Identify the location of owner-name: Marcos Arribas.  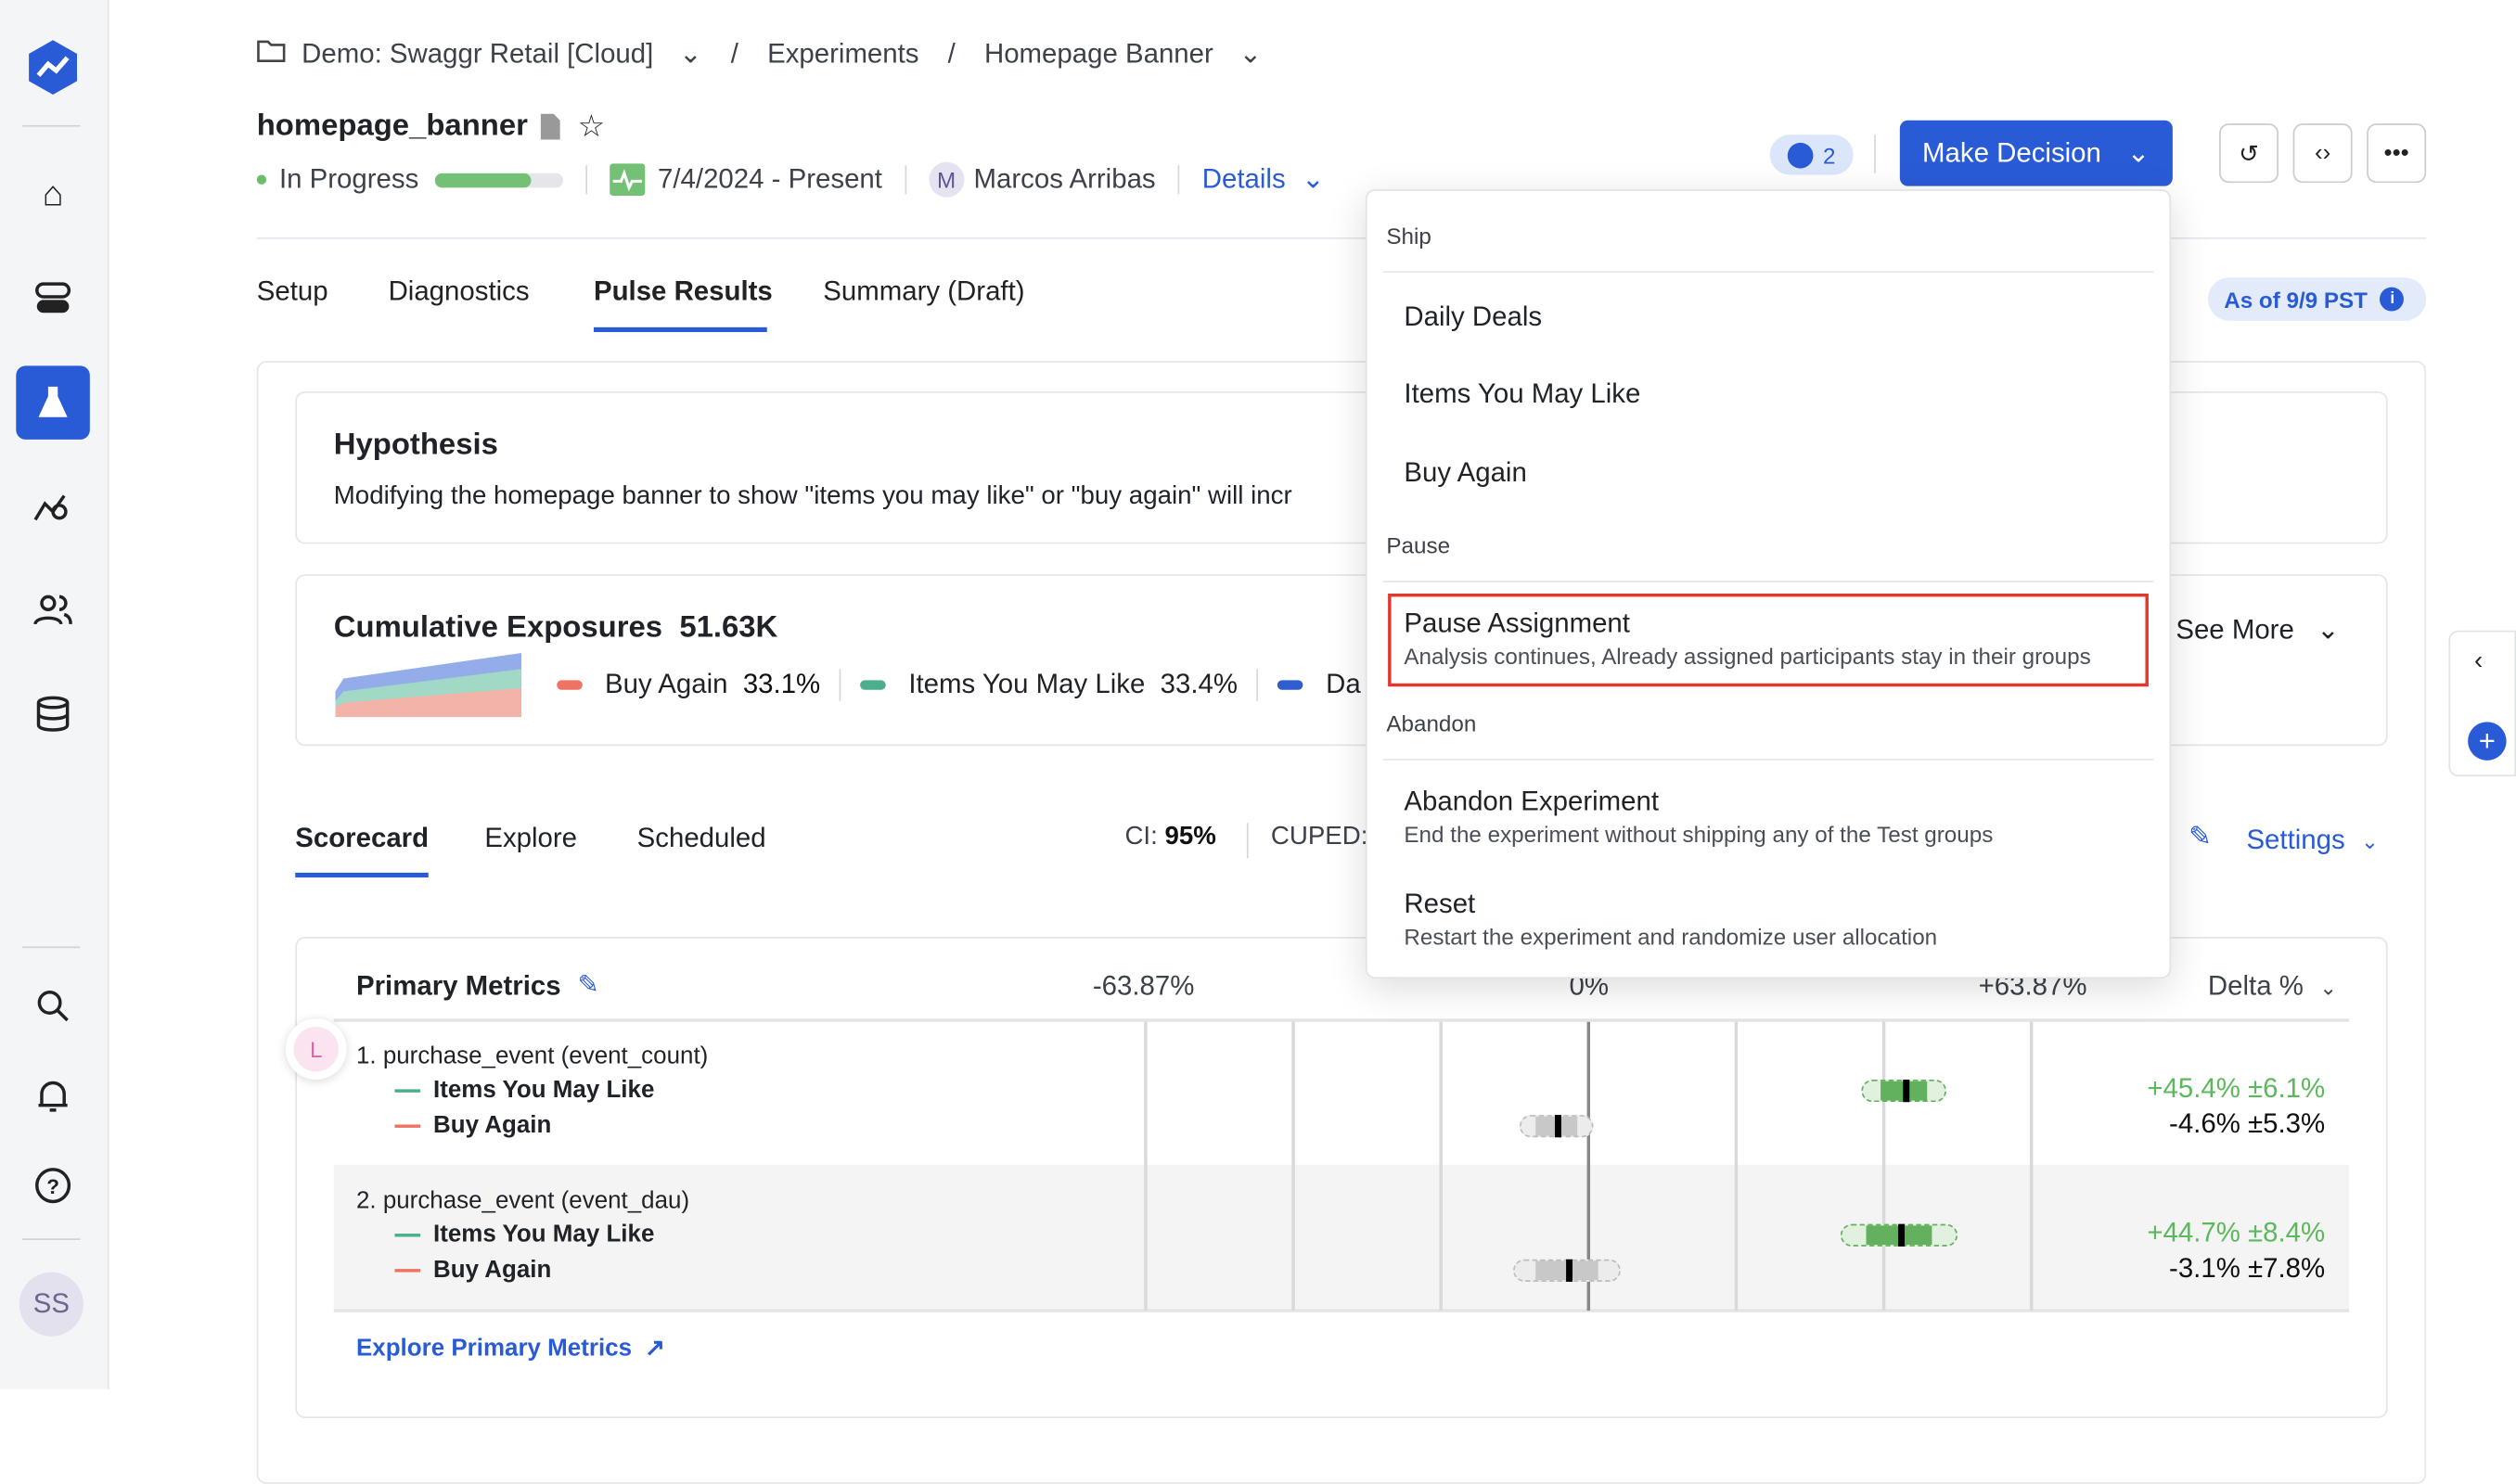
(1064, 179).